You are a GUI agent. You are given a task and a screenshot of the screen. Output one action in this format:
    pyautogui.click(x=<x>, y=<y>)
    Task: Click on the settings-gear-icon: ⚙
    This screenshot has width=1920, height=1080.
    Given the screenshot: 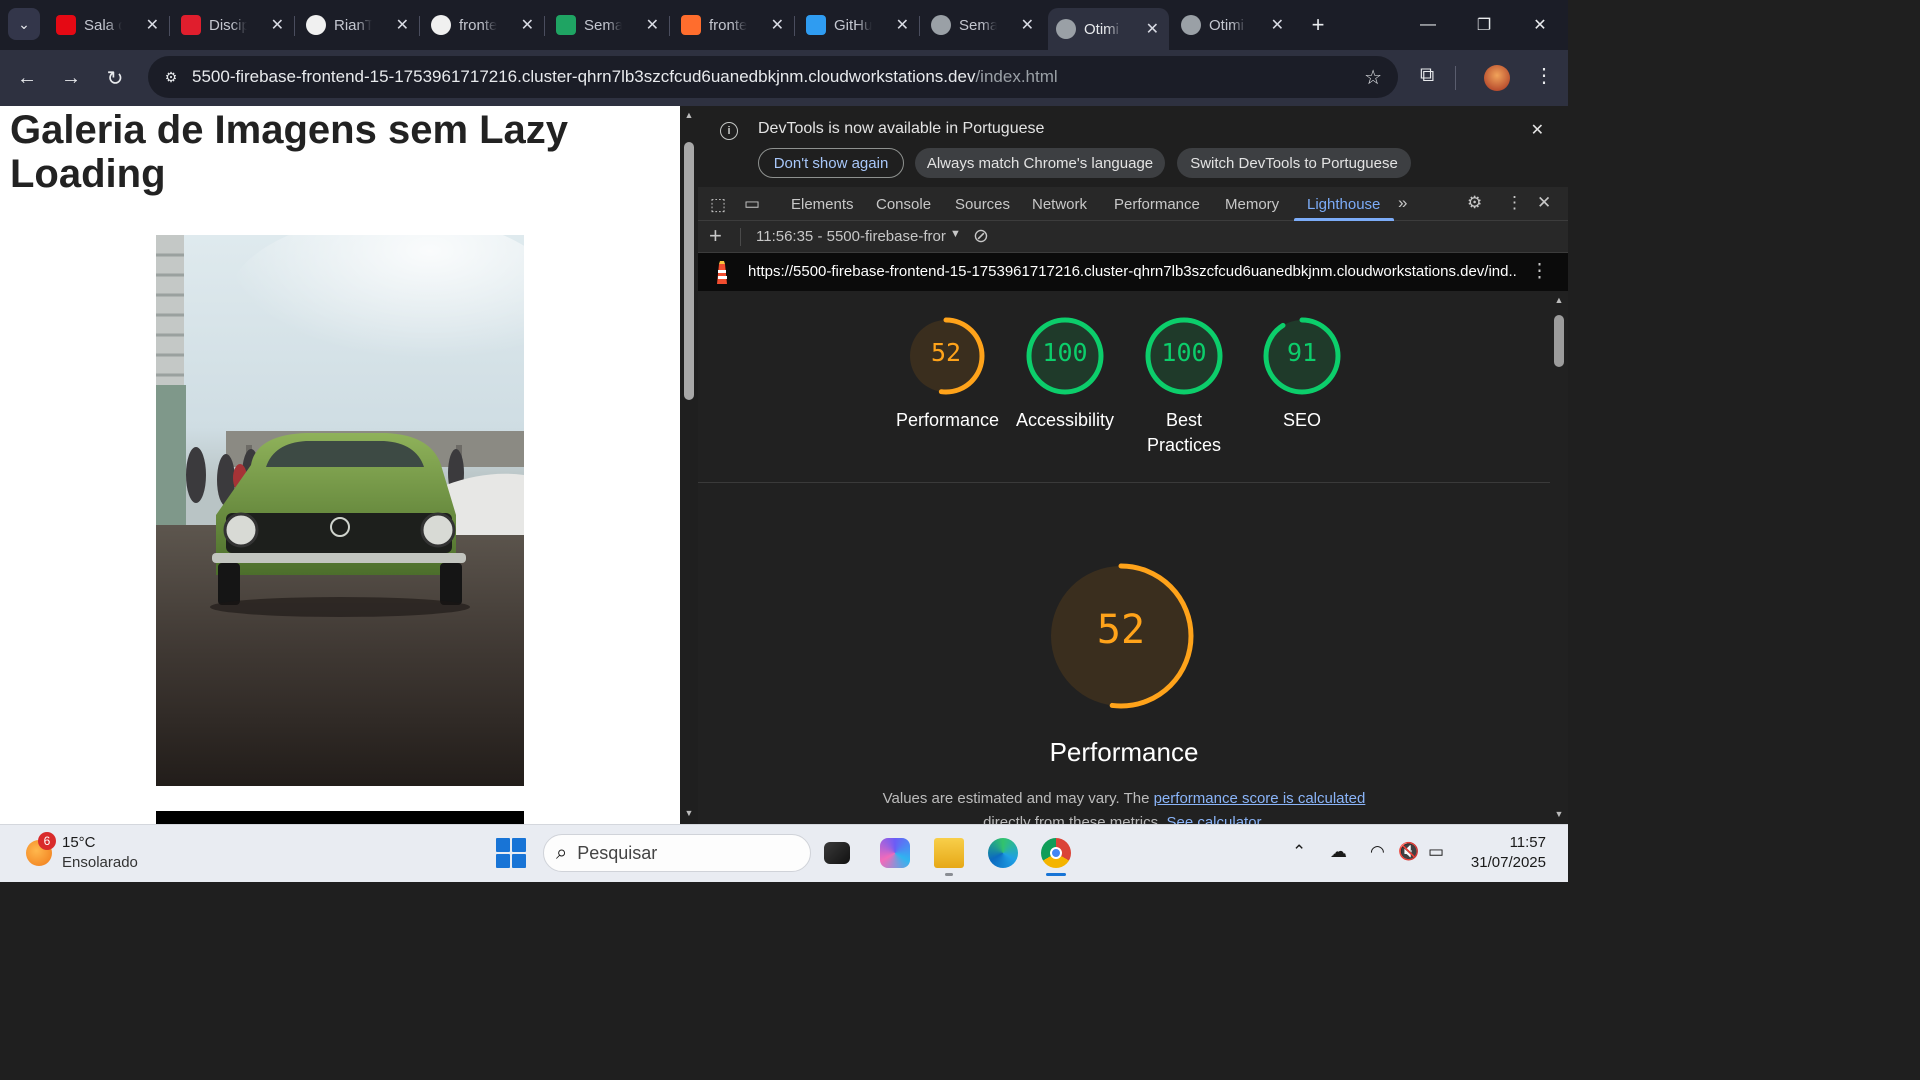 What is the action you would take?
    pyautogui.click(x=1474, y=203)
    